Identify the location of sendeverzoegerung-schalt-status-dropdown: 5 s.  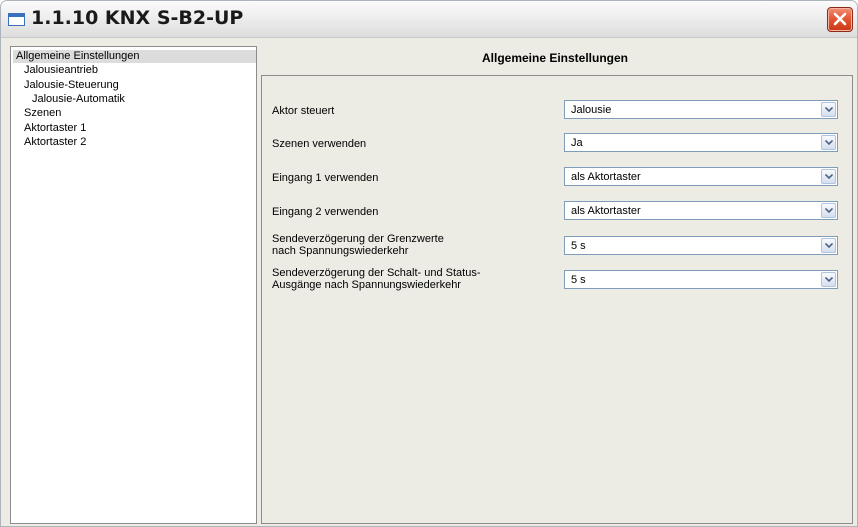
(701, 279).